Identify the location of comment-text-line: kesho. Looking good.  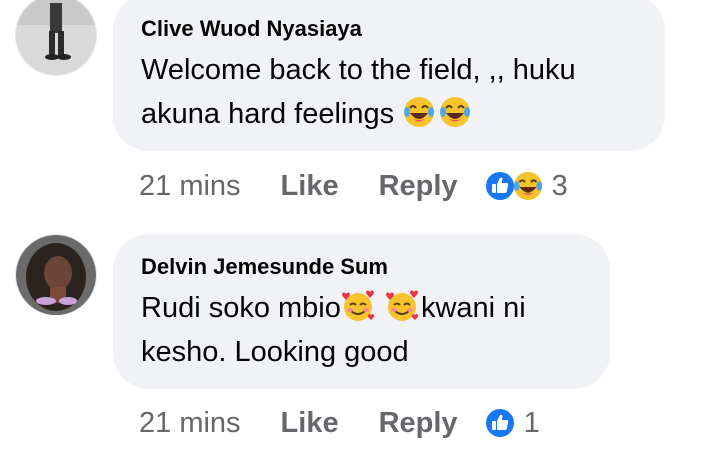
(275, 352).